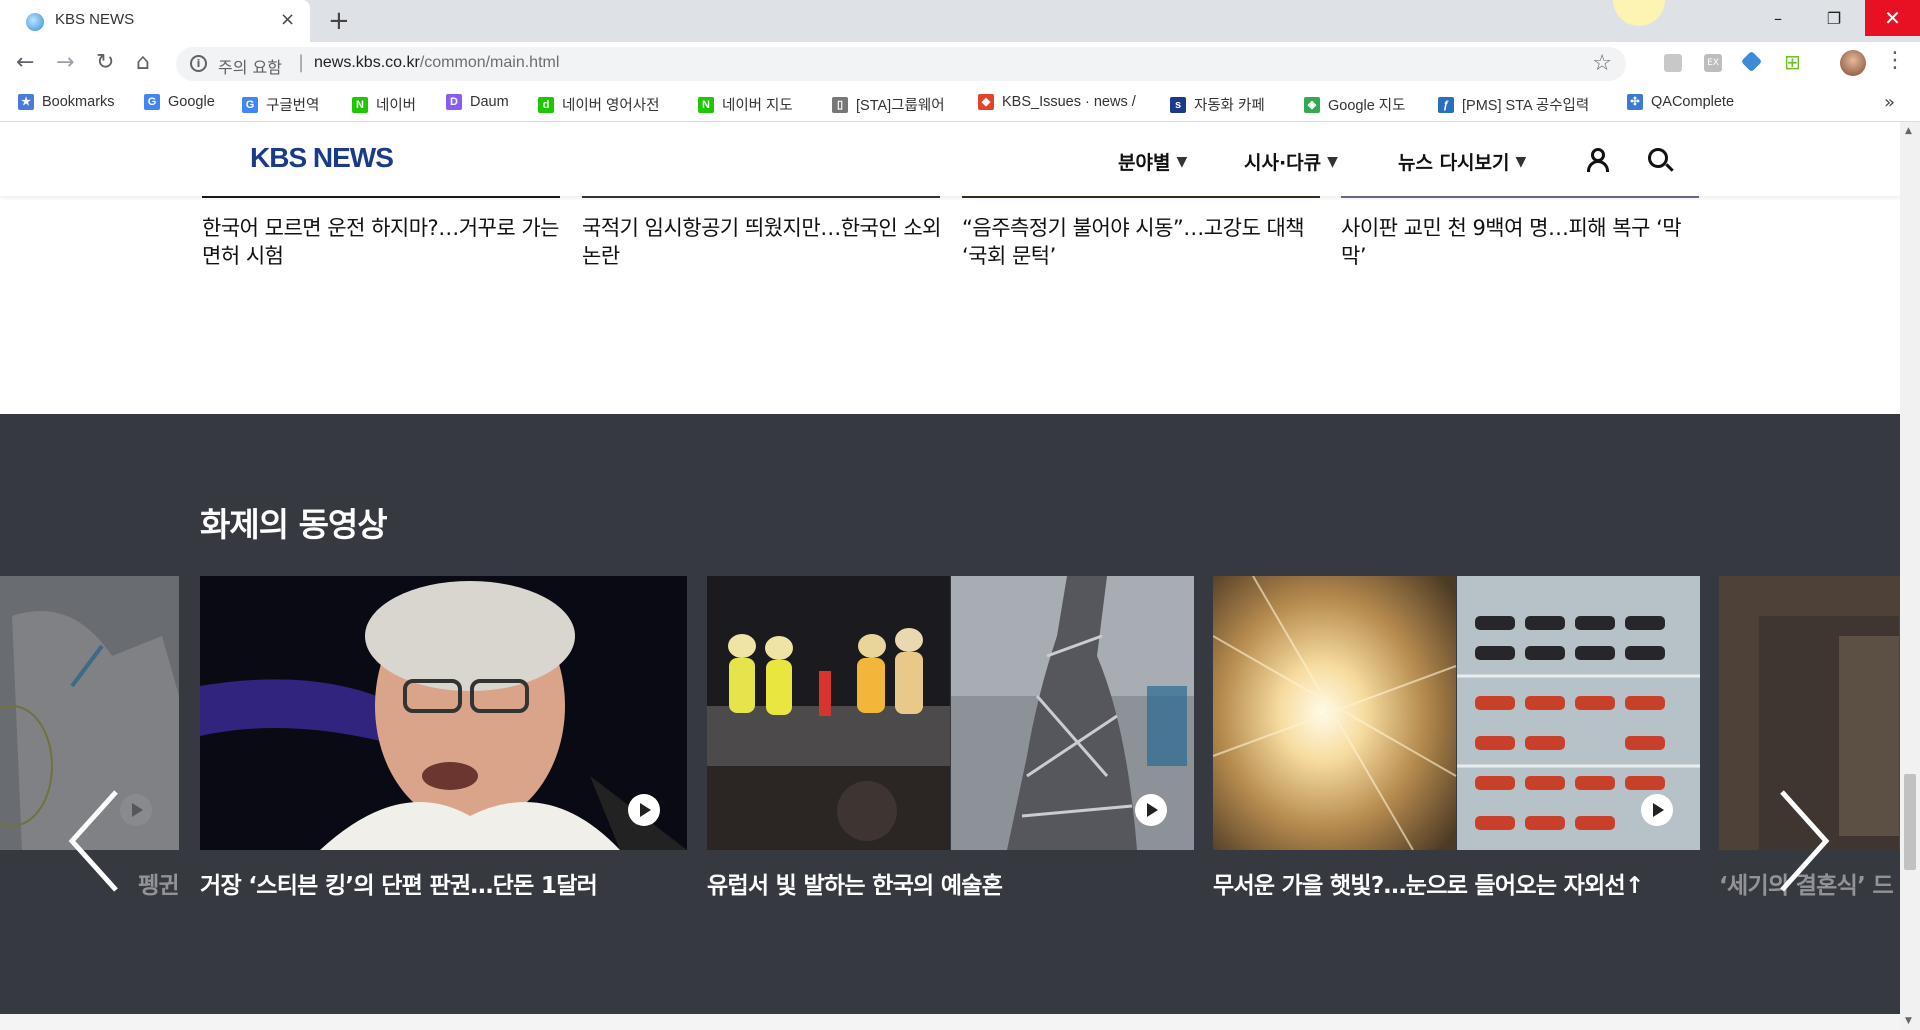 This screenshot has width=1920, height=1030. I want to click on star-icon: ☆, so click(1602, 63).